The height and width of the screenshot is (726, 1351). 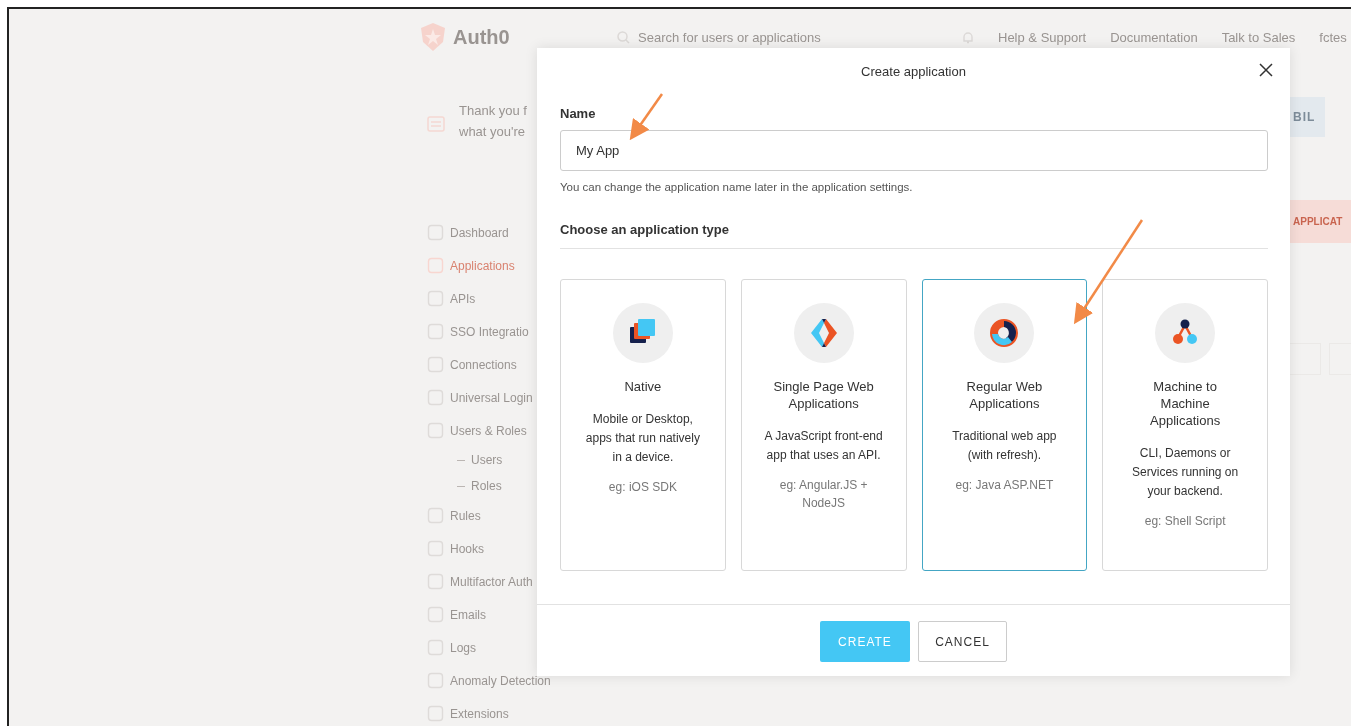 I want to click on card-description: CLI, Daemons or Services running on your backend., so click(x=1185, y=472).